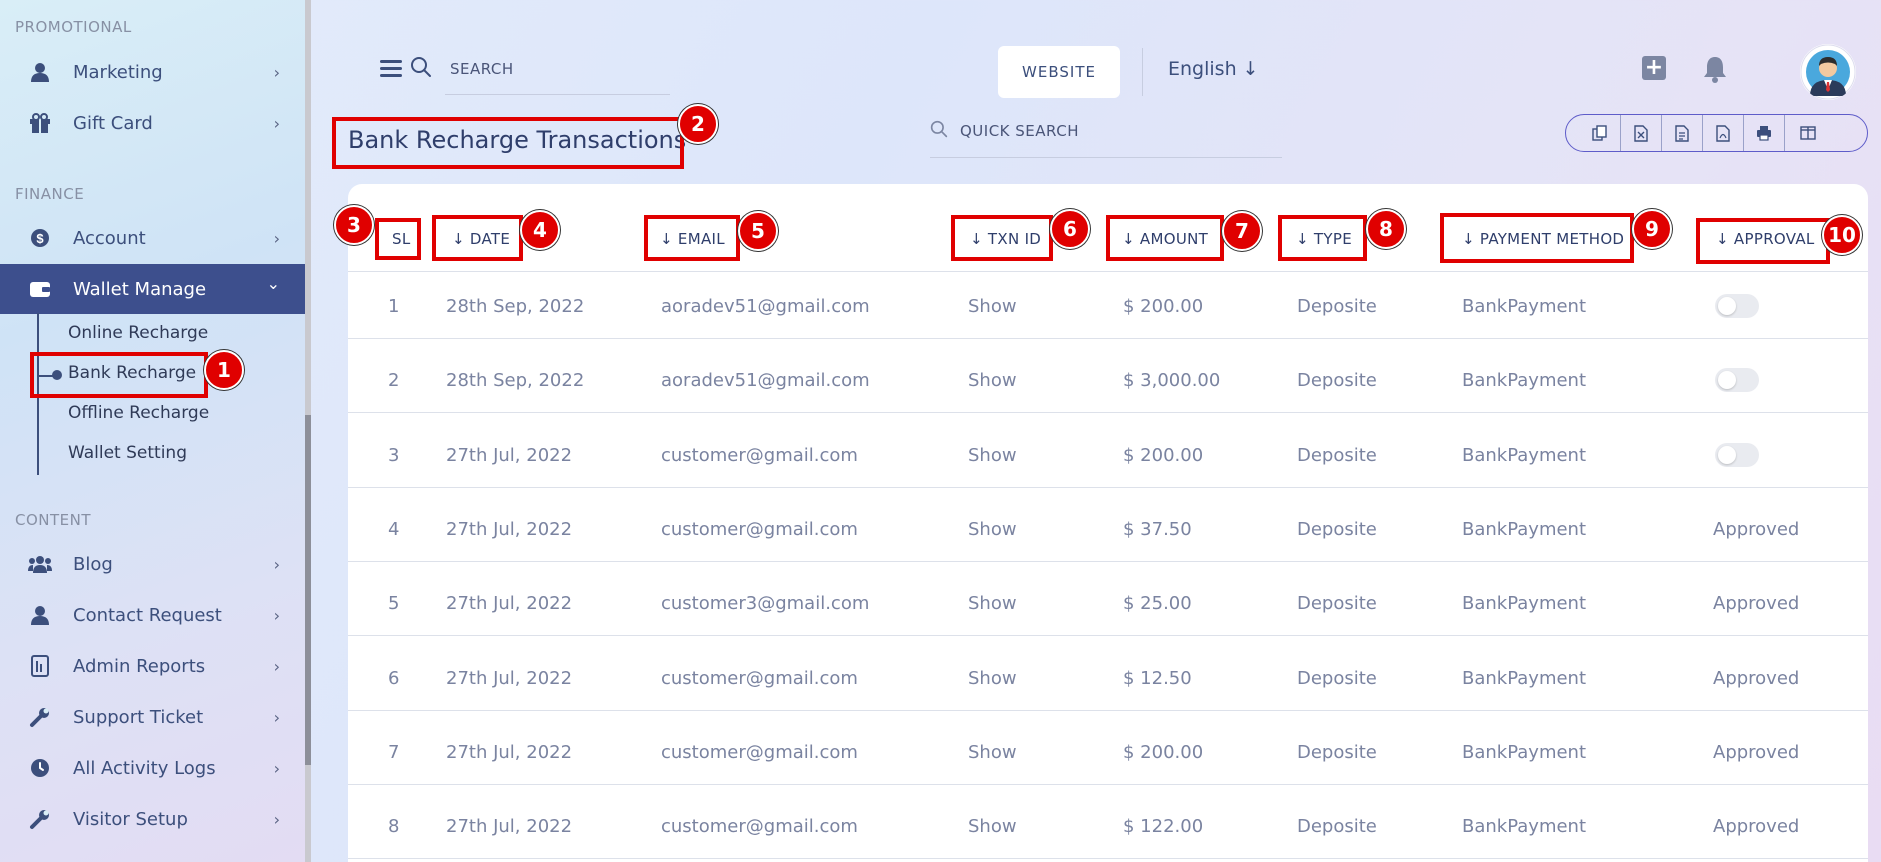 The height and width of the screenshot is (862, 1881). What do you see at coordinates (308, 590) in the screenshot?
I see `sidebar-scrollbar-thumb` at bounding box center [308, 590].